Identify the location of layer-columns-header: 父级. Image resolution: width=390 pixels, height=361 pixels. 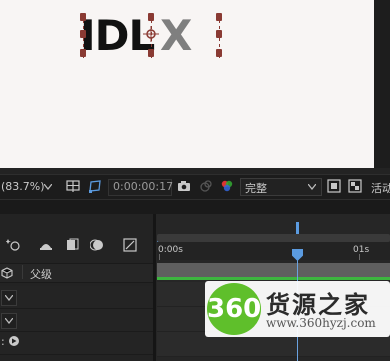
(77, 273).